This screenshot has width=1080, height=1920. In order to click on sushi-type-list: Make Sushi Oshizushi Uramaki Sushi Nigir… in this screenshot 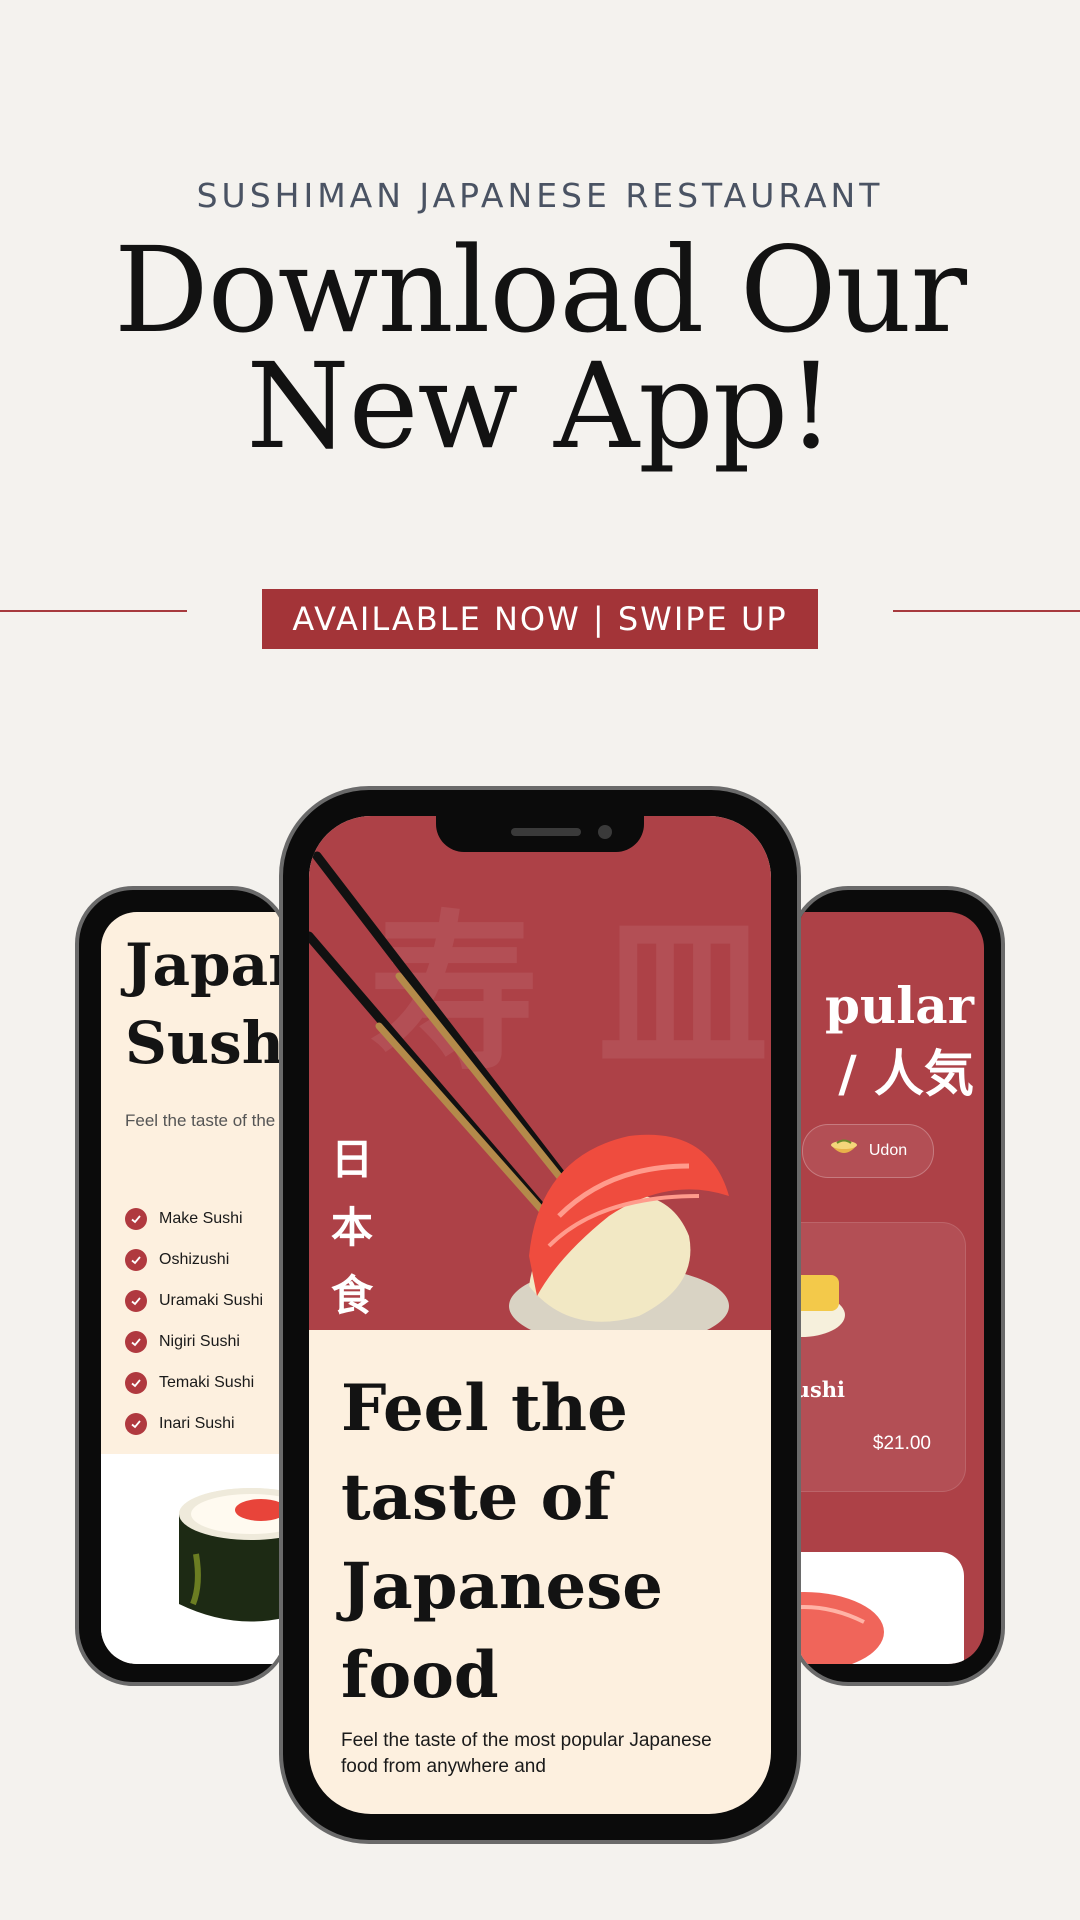, I will do `click(194, 1321)`.